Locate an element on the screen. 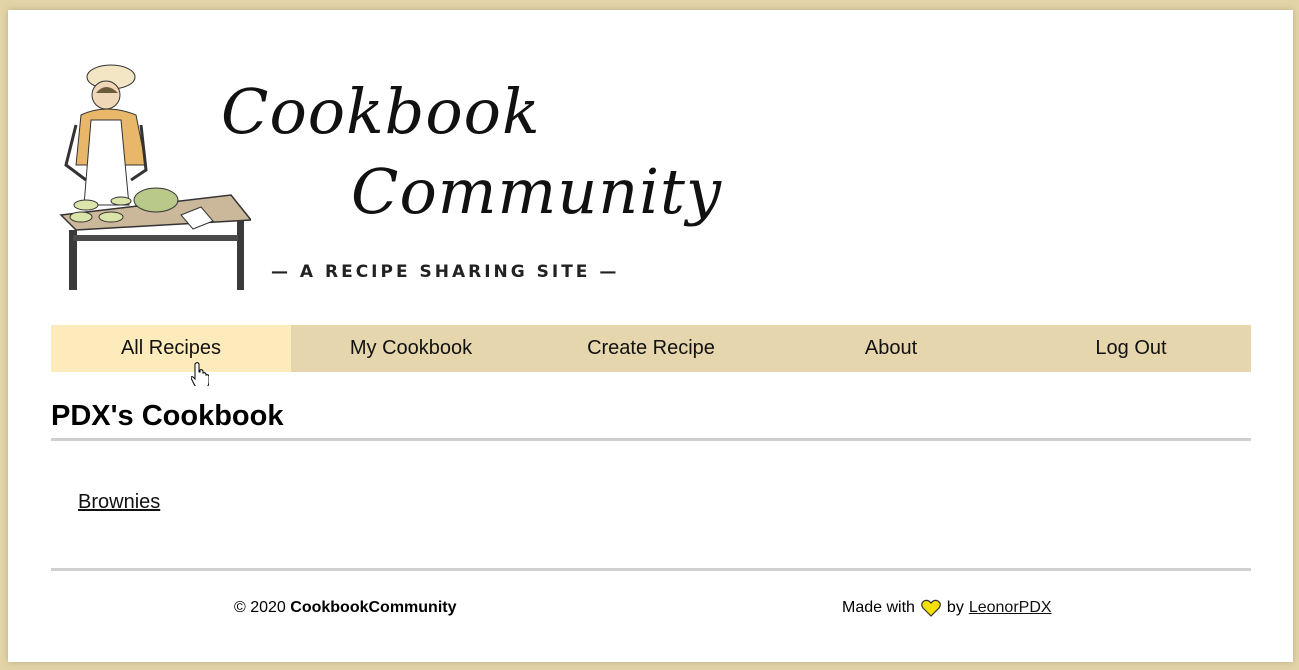 Image resolution: width=1299 pixels, height=670 pixels. footer-divider is located at coordinates (651, 569).